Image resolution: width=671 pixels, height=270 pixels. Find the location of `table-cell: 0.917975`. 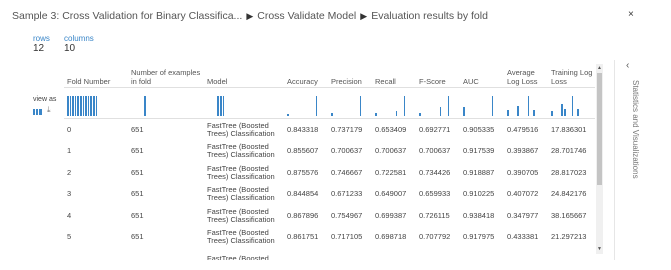

table-cell: 0.917975 is located at coordinates (479, 237).